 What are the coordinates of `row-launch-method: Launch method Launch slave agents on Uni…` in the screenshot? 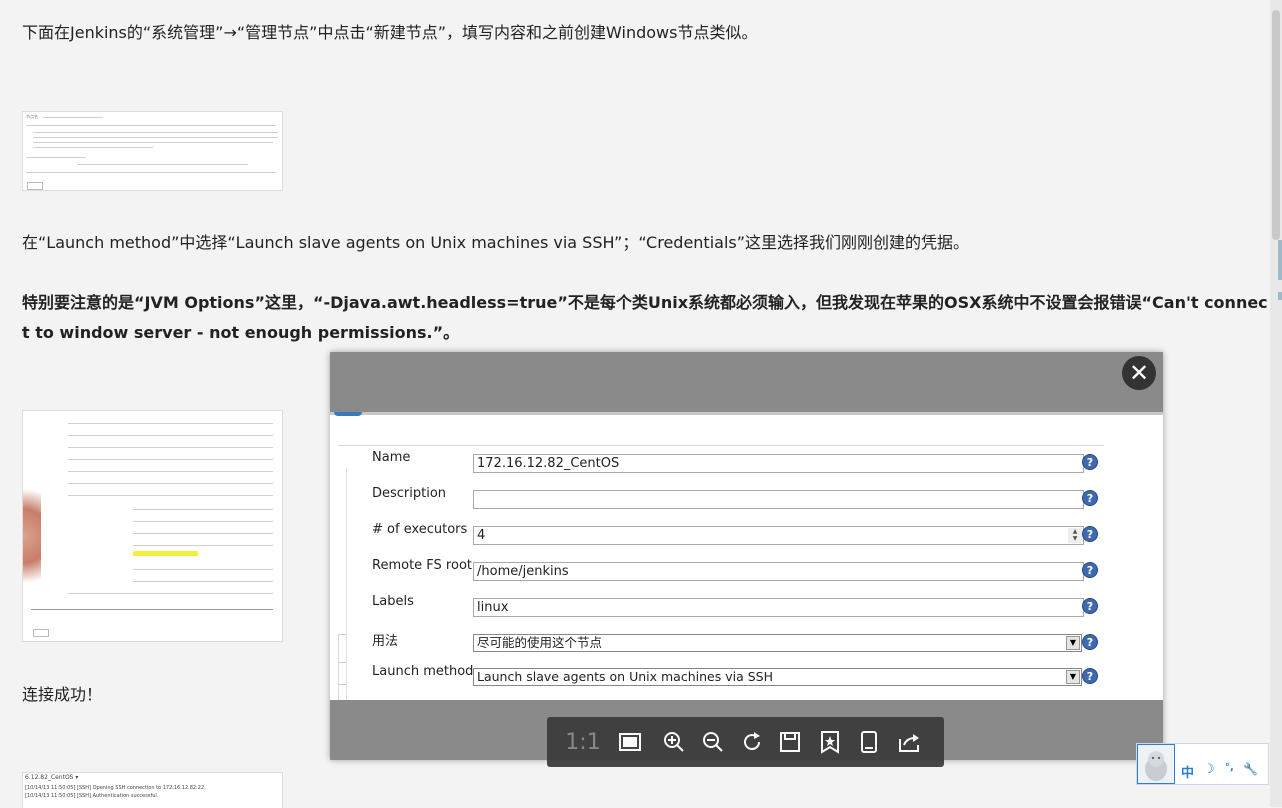 It's located at (746, 679).